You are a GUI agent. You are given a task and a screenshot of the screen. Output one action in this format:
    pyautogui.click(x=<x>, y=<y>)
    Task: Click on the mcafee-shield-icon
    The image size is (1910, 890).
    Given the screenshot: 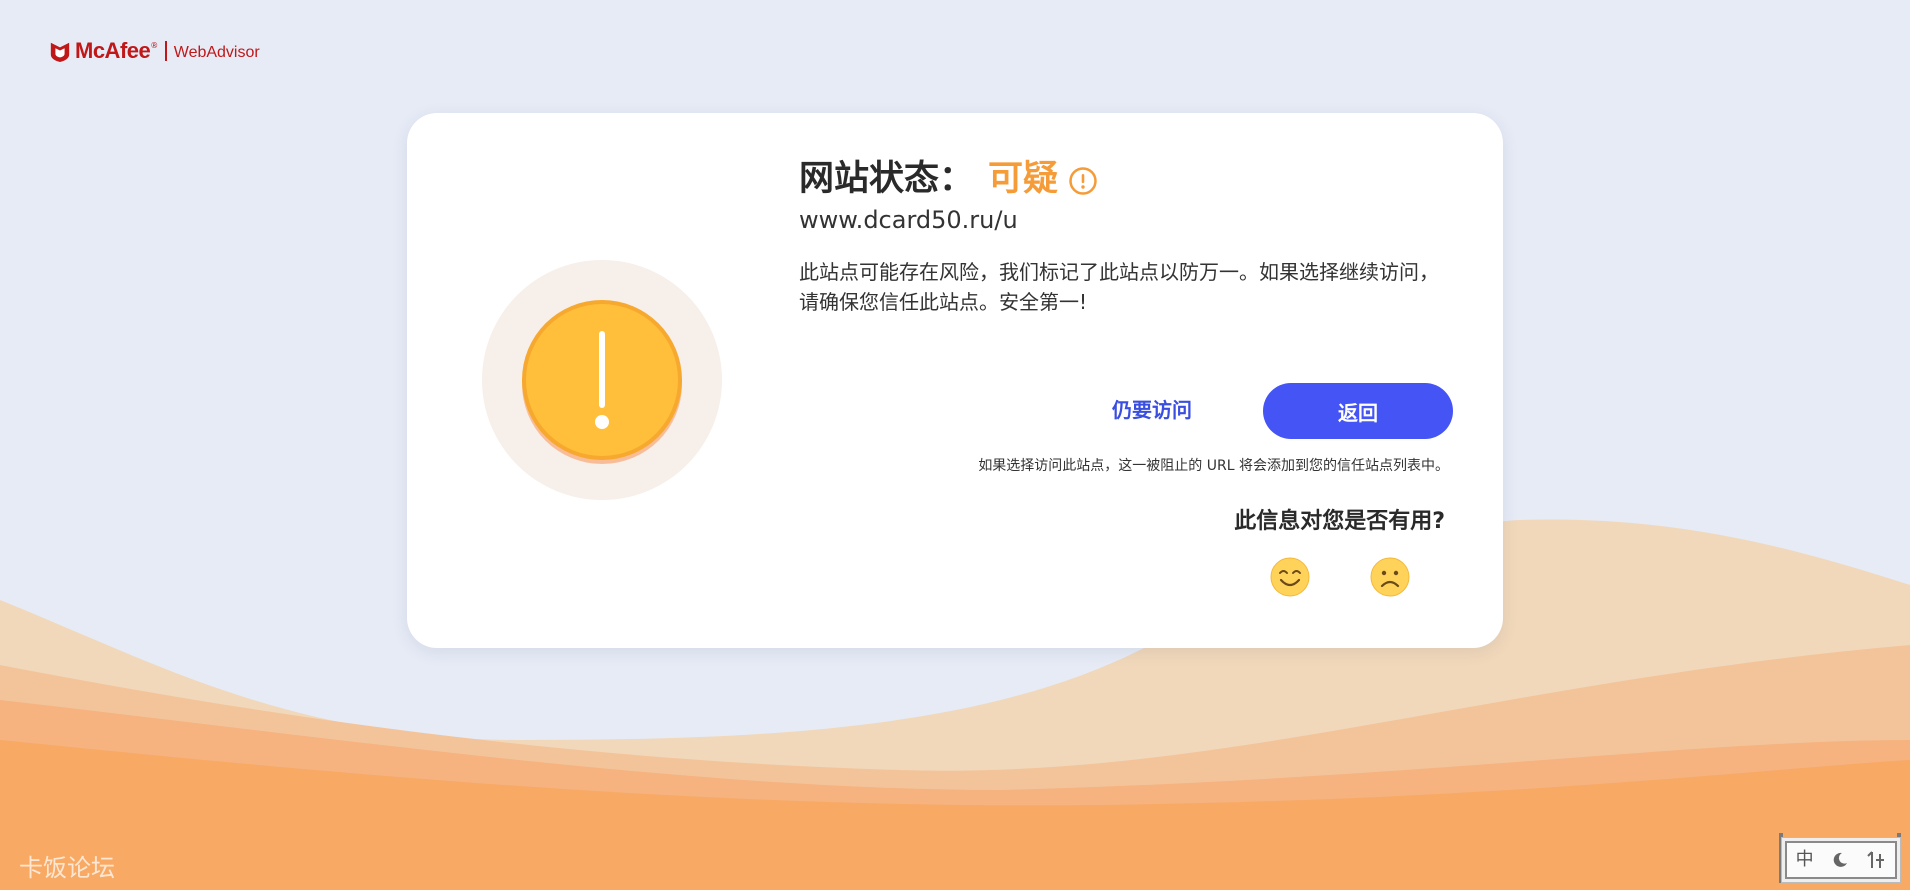 What is the action you would take?
    pyautogui.click(x=60, y=52)
    